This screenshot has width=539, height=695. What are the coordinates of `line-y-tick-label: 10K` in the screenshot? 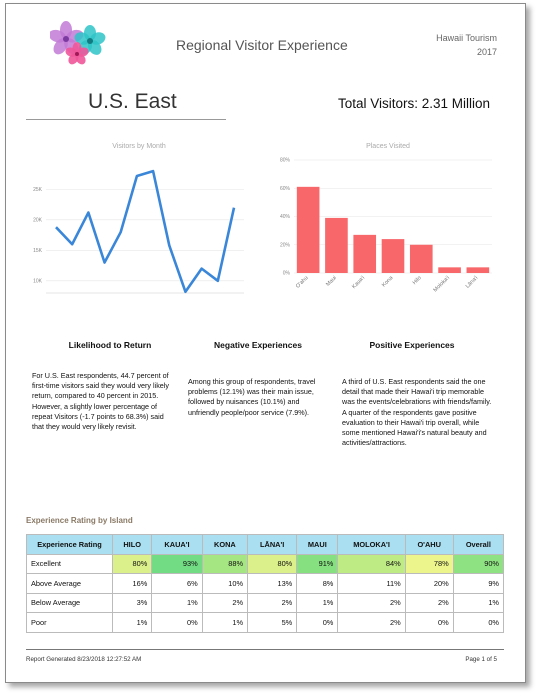 It's located at (38, 281).